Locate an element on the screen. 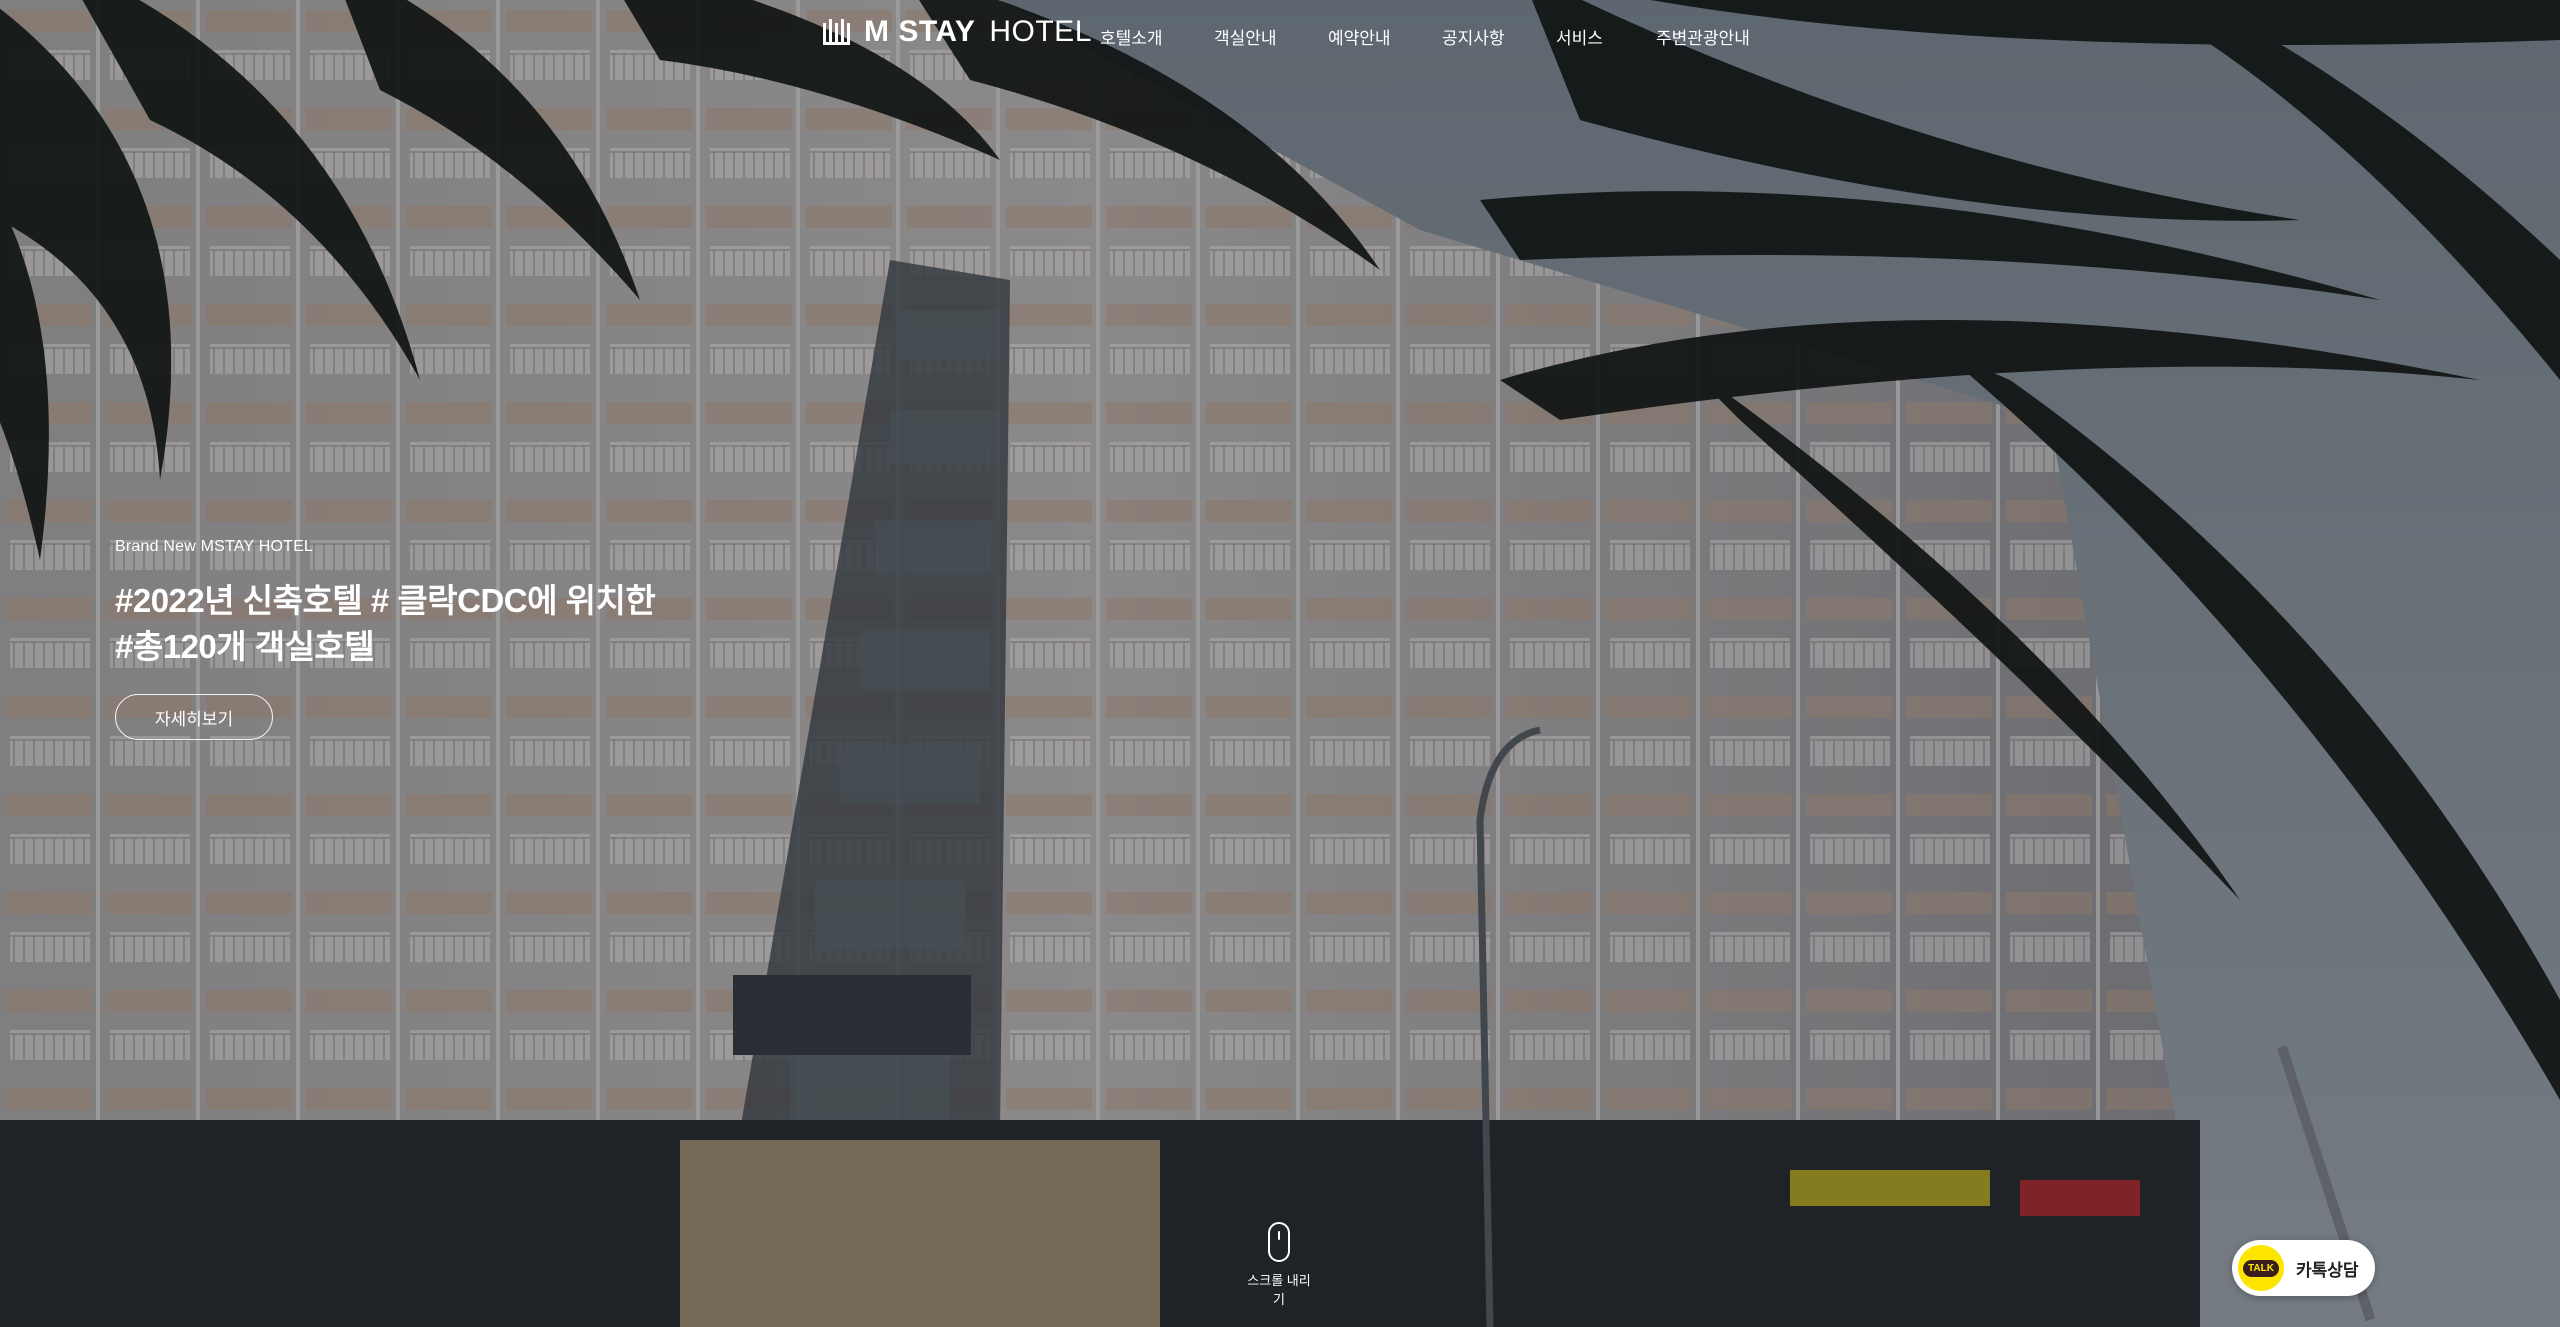 This screenshot has width=2560, height=1327. kakao-talk-badge-text: TALK is located at coordinates (2261, 1268).